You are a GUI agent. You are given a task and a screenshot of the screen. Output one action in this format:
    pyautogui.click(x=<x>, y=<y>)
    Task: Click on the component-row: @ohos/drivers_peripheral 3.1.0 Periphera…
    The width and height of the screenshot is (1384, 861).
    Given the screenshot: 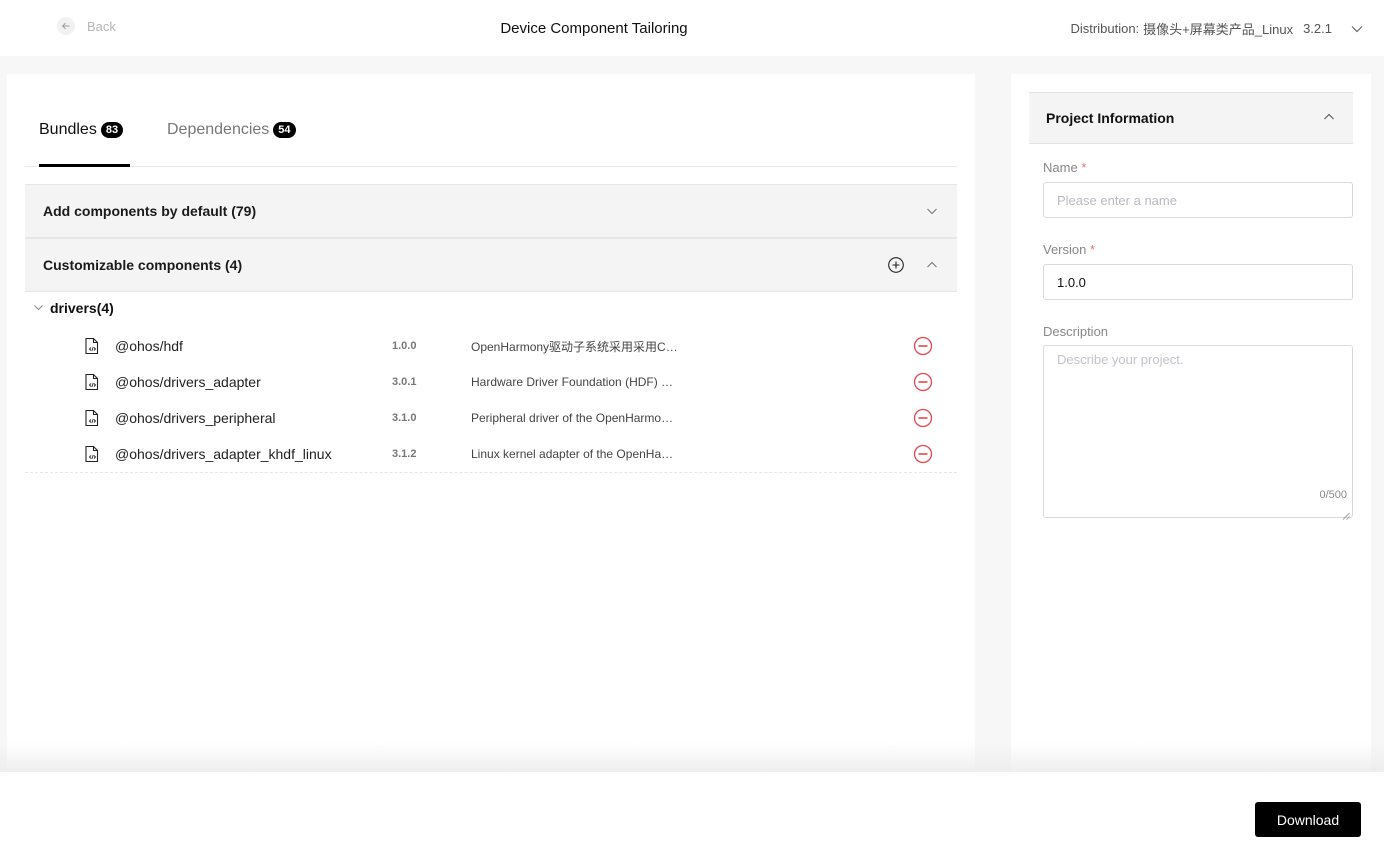 What is the action you would take?
    pyautogui.click(x=491, y=418)
    